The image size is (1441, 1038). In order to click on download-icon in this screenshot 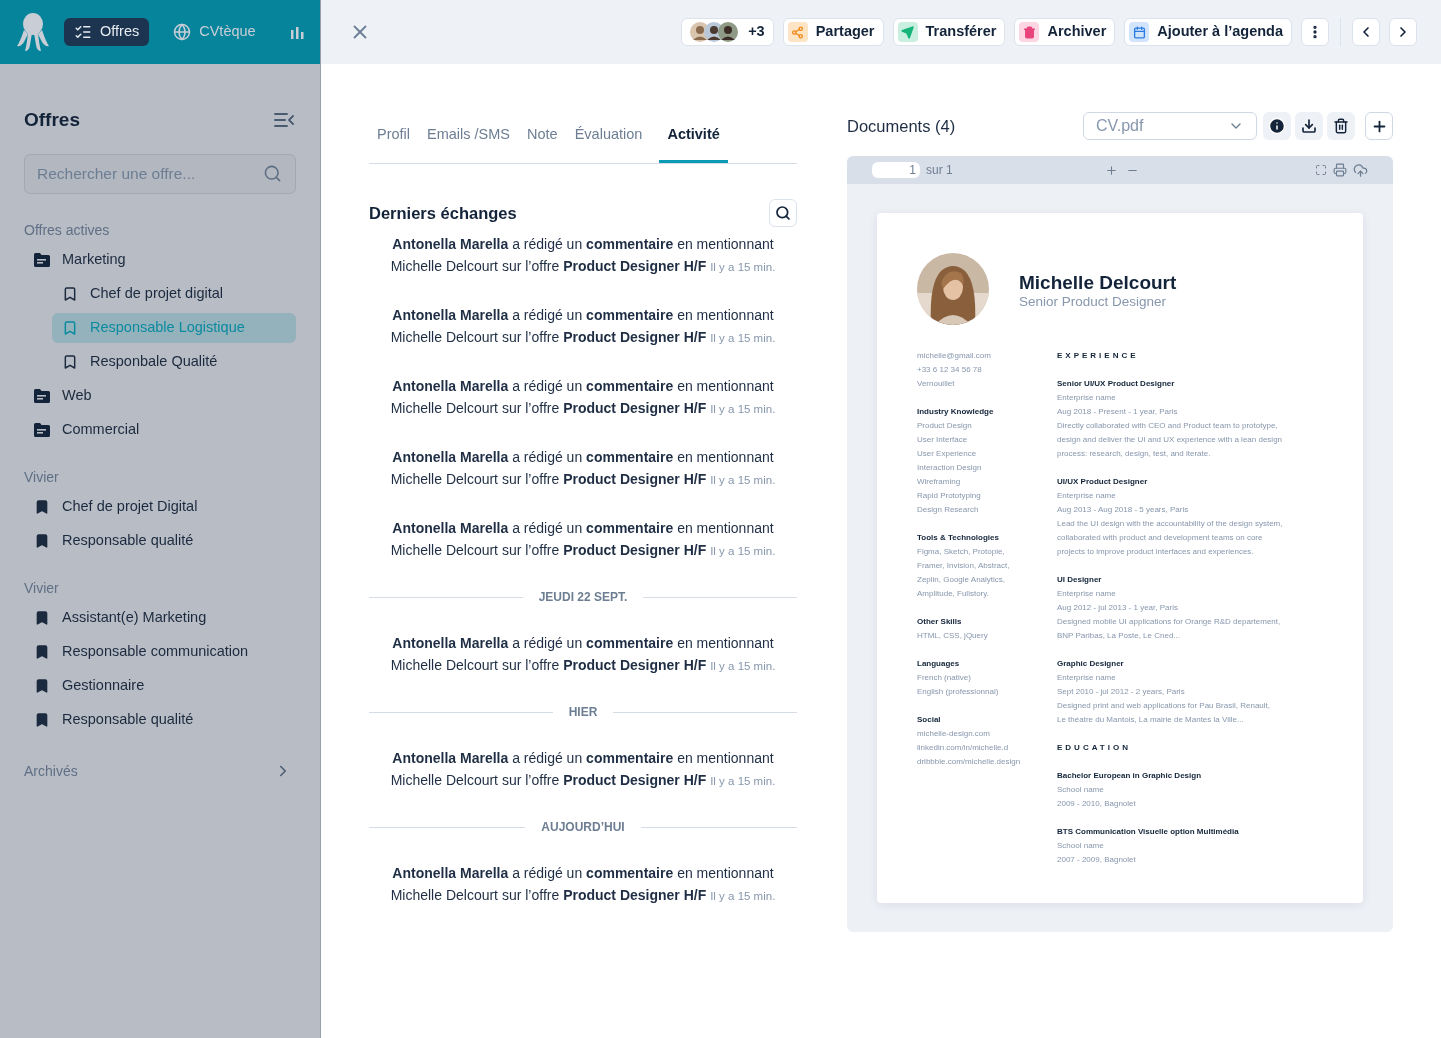, I will do `click(1309, 126)`.